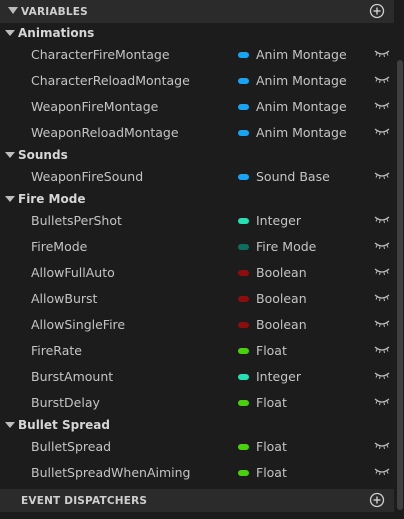 This screenshot has height=519, width=404. What do you see at coordinates (56, 33) in the screenshot?
I see `category-label: Animations` at bounding box center [56, 33].